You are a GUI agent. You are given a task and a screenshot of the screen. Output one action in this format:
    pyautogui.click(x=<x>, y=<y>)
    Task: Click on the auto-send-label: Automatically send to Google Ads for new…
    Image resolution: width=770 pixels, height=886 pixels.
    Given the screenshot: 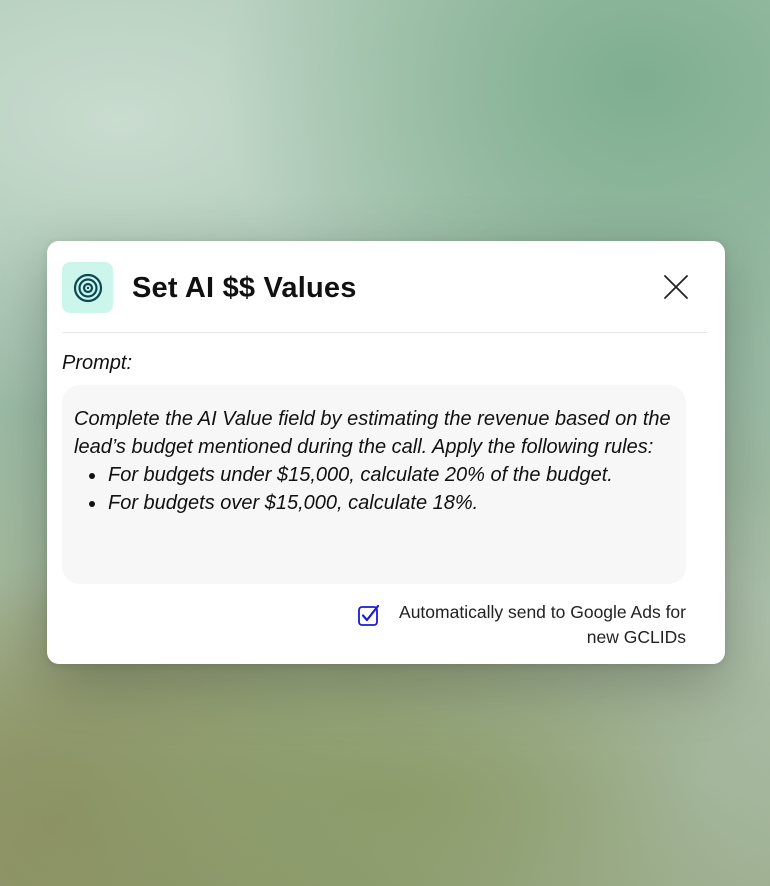 What is the action you would take?
    pyautogui.click(x=542, y=624)
    